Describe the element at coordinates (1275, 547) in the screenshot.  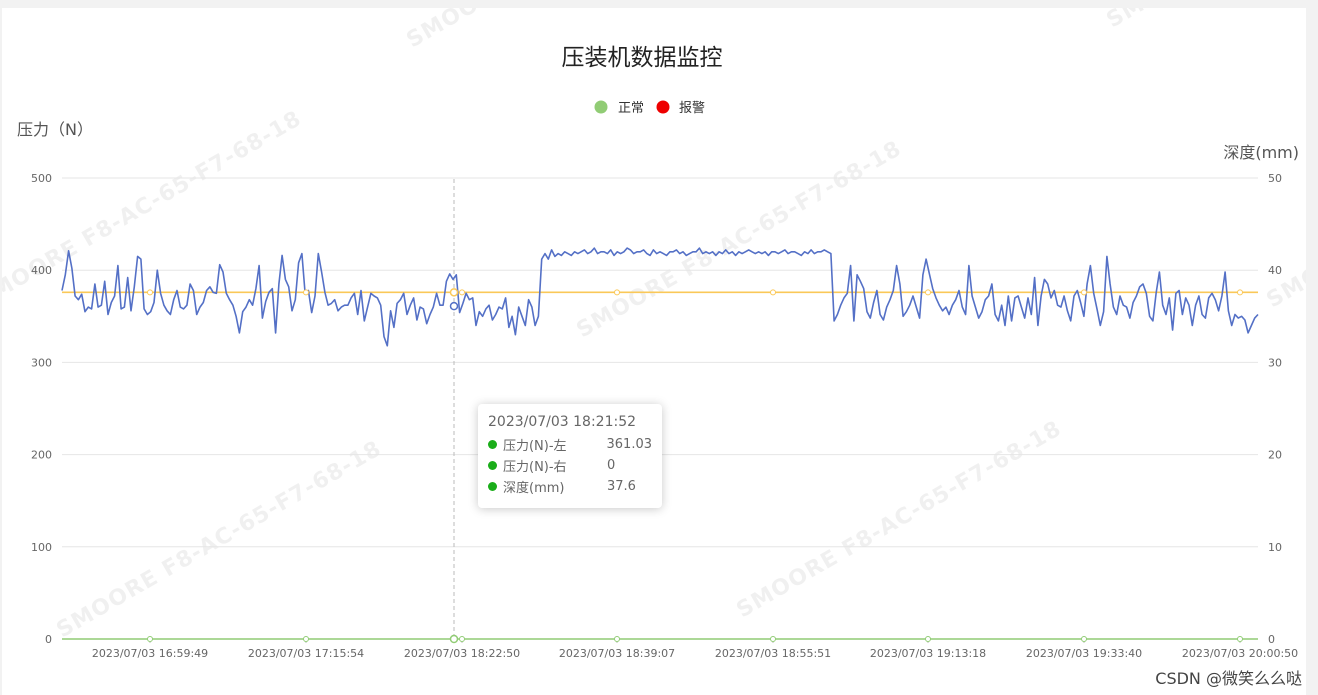
I see `right-tick-label: 10` at that location.